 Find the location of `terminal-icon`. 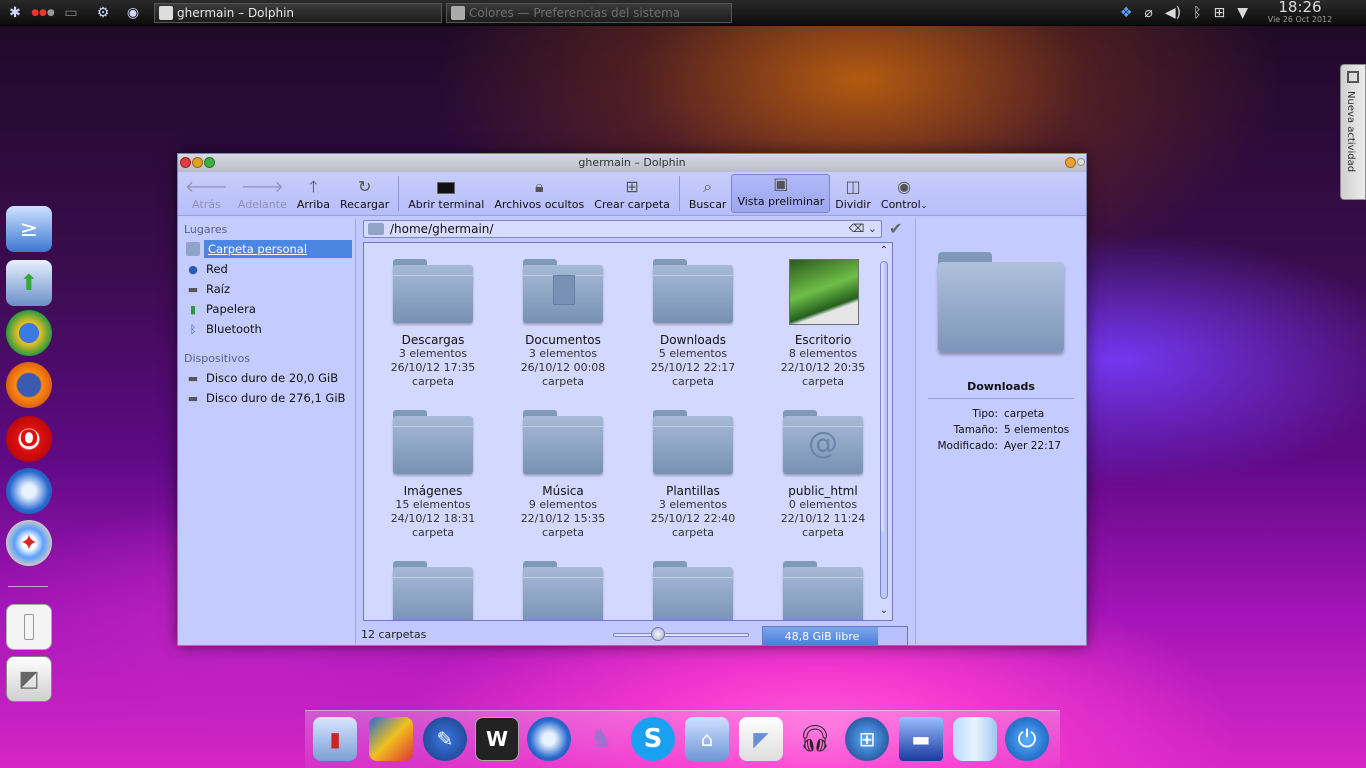

terminal-icon is located at coordinates (446, 187).